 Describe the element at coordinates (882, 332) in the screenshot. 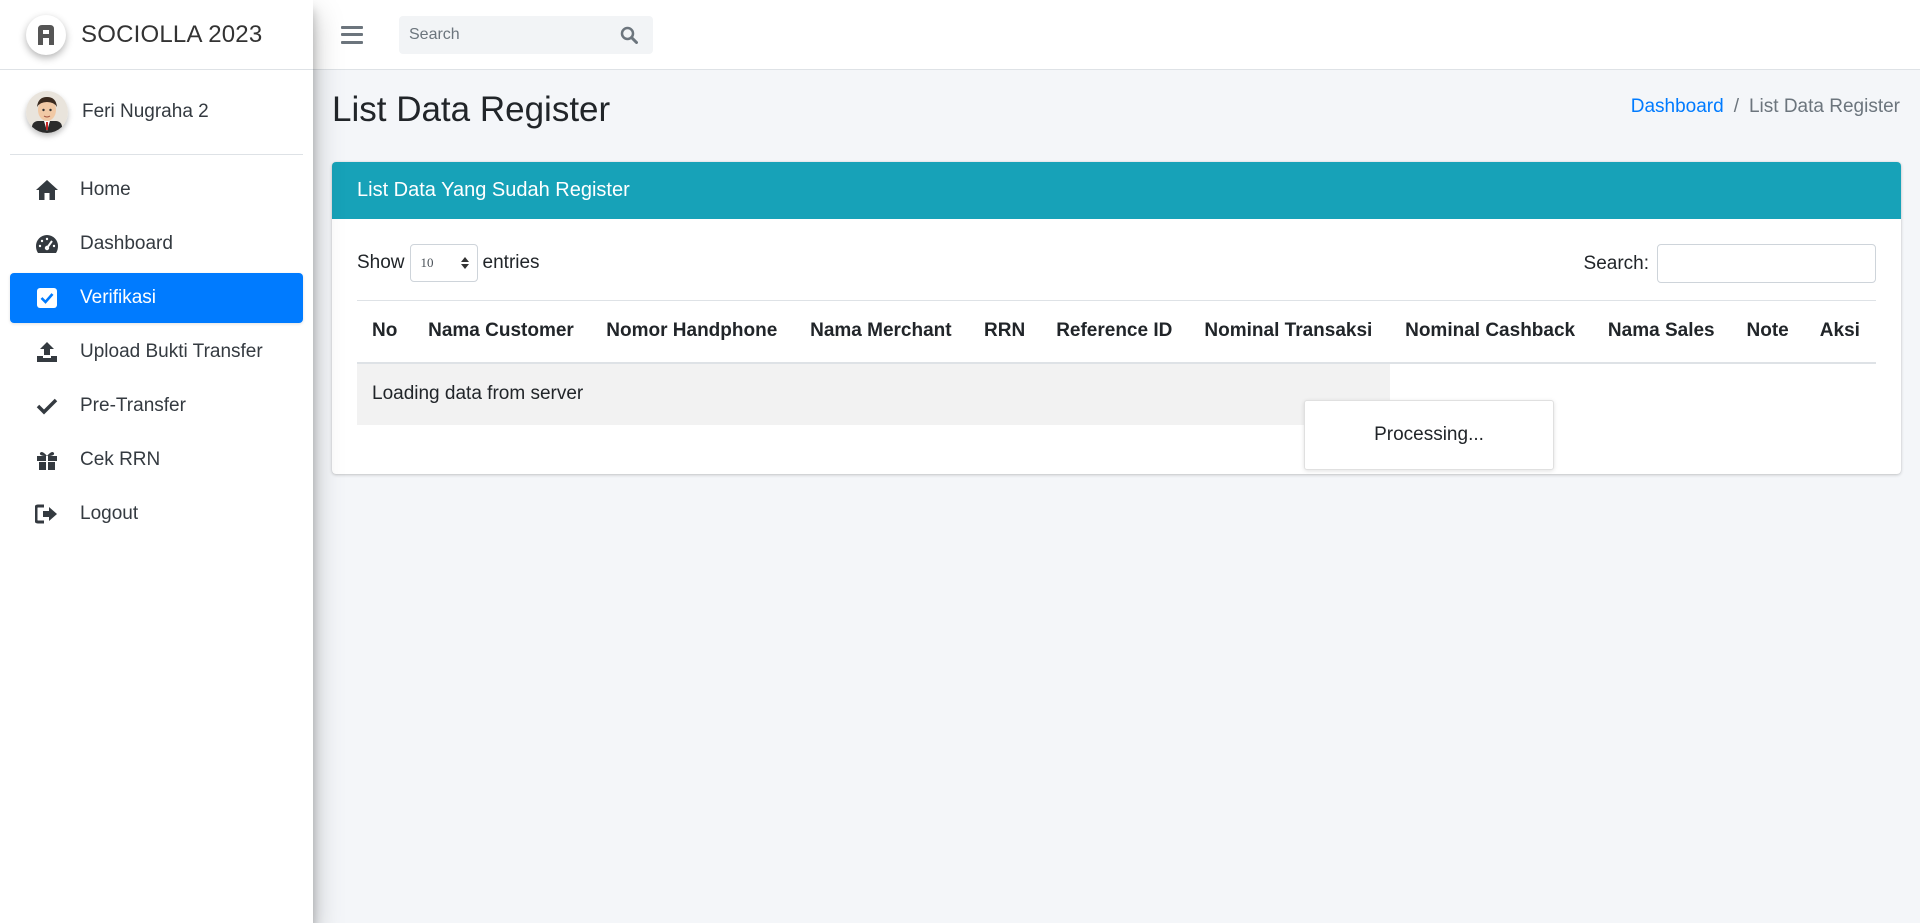

I see `column-header: Nama Merchant` at that location.